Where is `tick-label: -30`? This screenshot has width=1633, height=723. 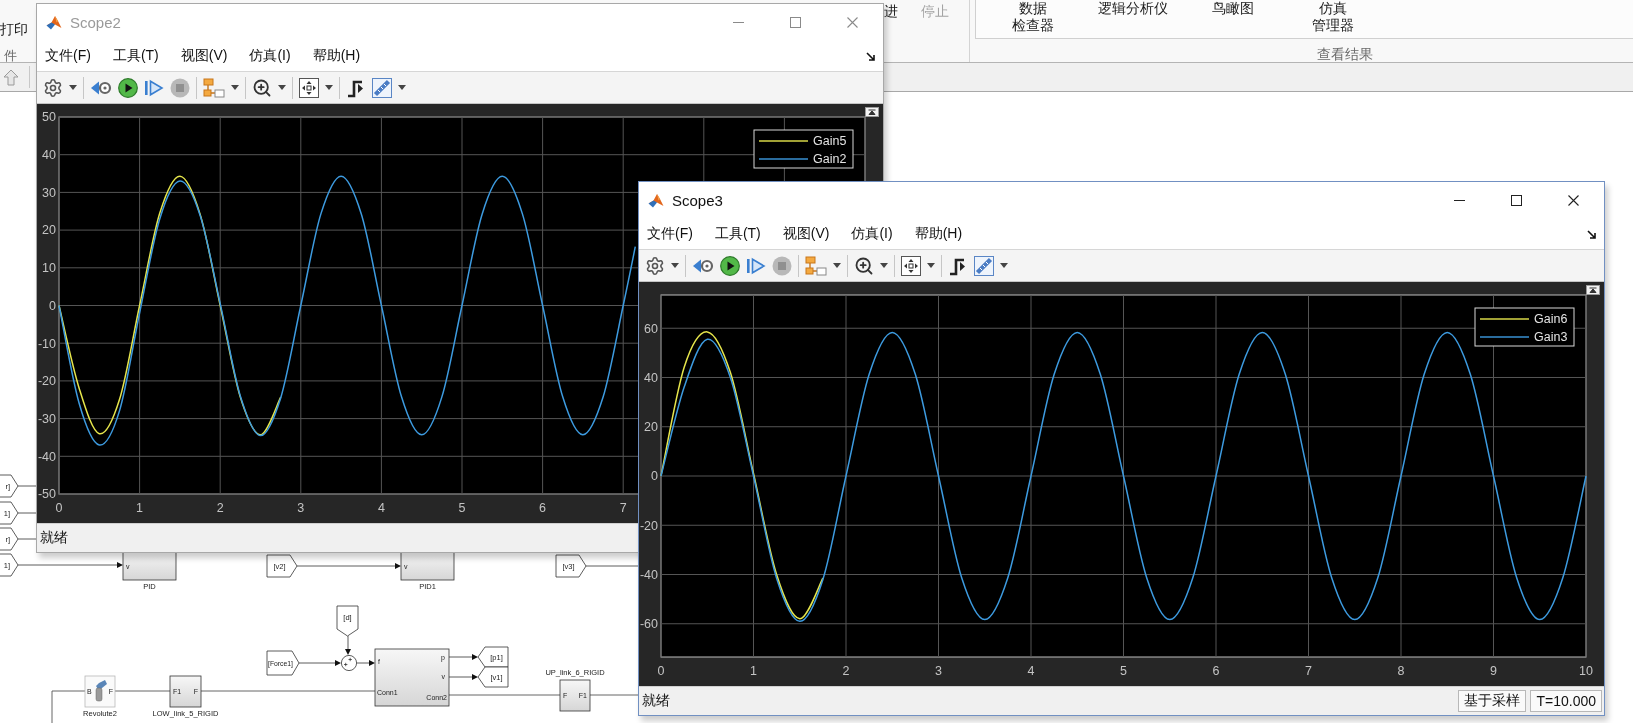
tick-label: -30 is located at coordinates (46, 418).